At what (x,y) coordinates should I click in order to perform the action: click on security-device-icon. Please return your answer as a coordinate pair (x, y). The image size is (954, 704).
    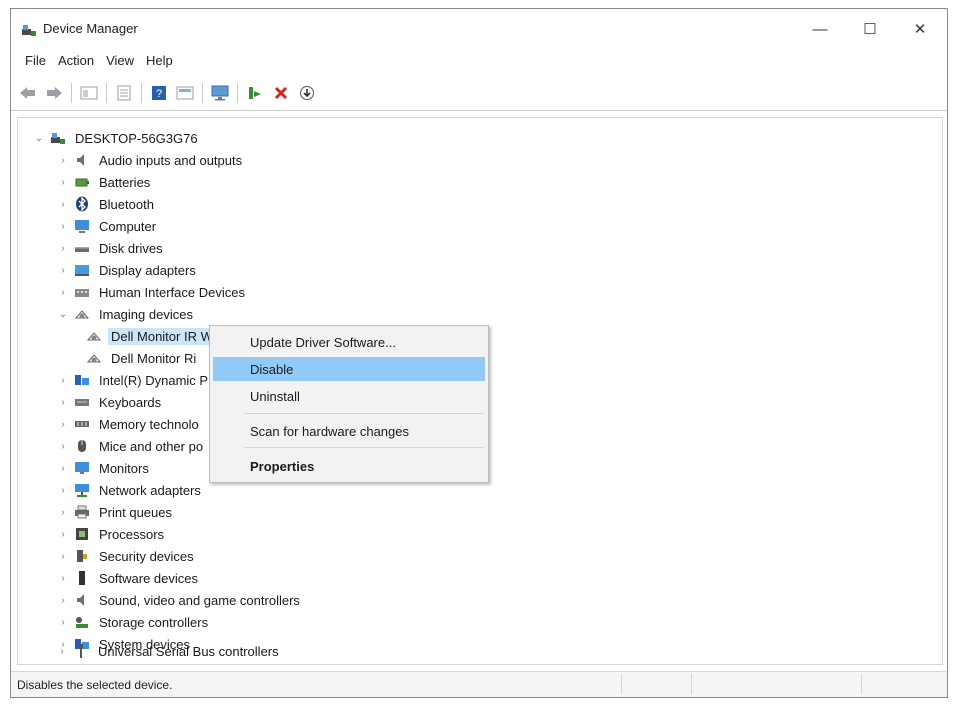
    Looking at the image, I should click on (82, 556).